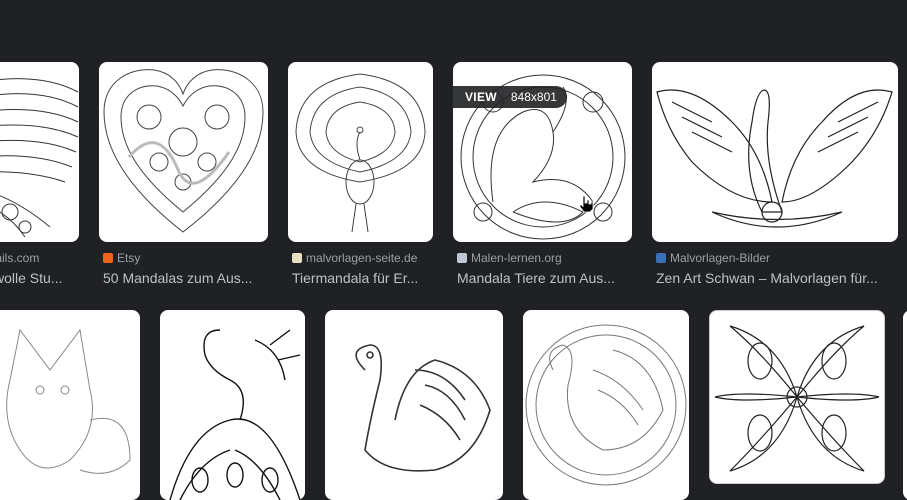  What do you see at coordinates (108, 258) in the screenshot?
I see `etsy-favicon-icon` at bounding box center [108, 258].